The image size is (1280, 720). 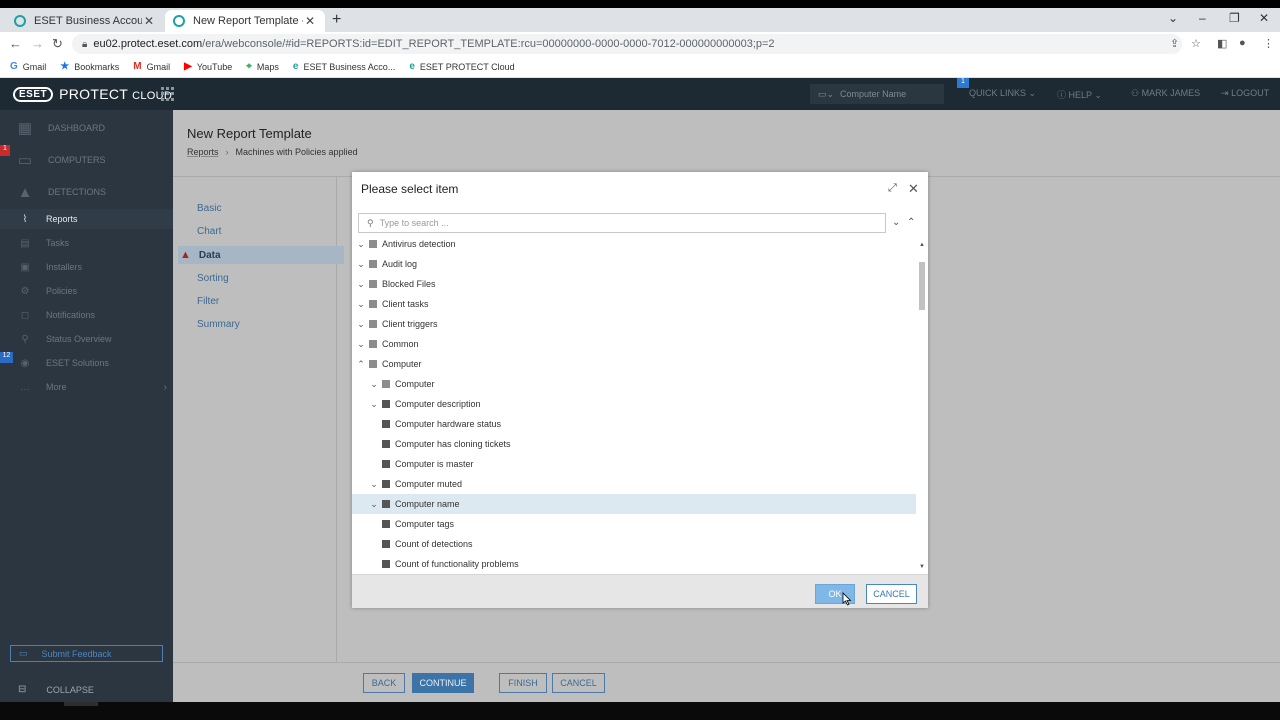 I want to click on tree-scrollbar: ▲ ▼, so click(x=922, y=407).